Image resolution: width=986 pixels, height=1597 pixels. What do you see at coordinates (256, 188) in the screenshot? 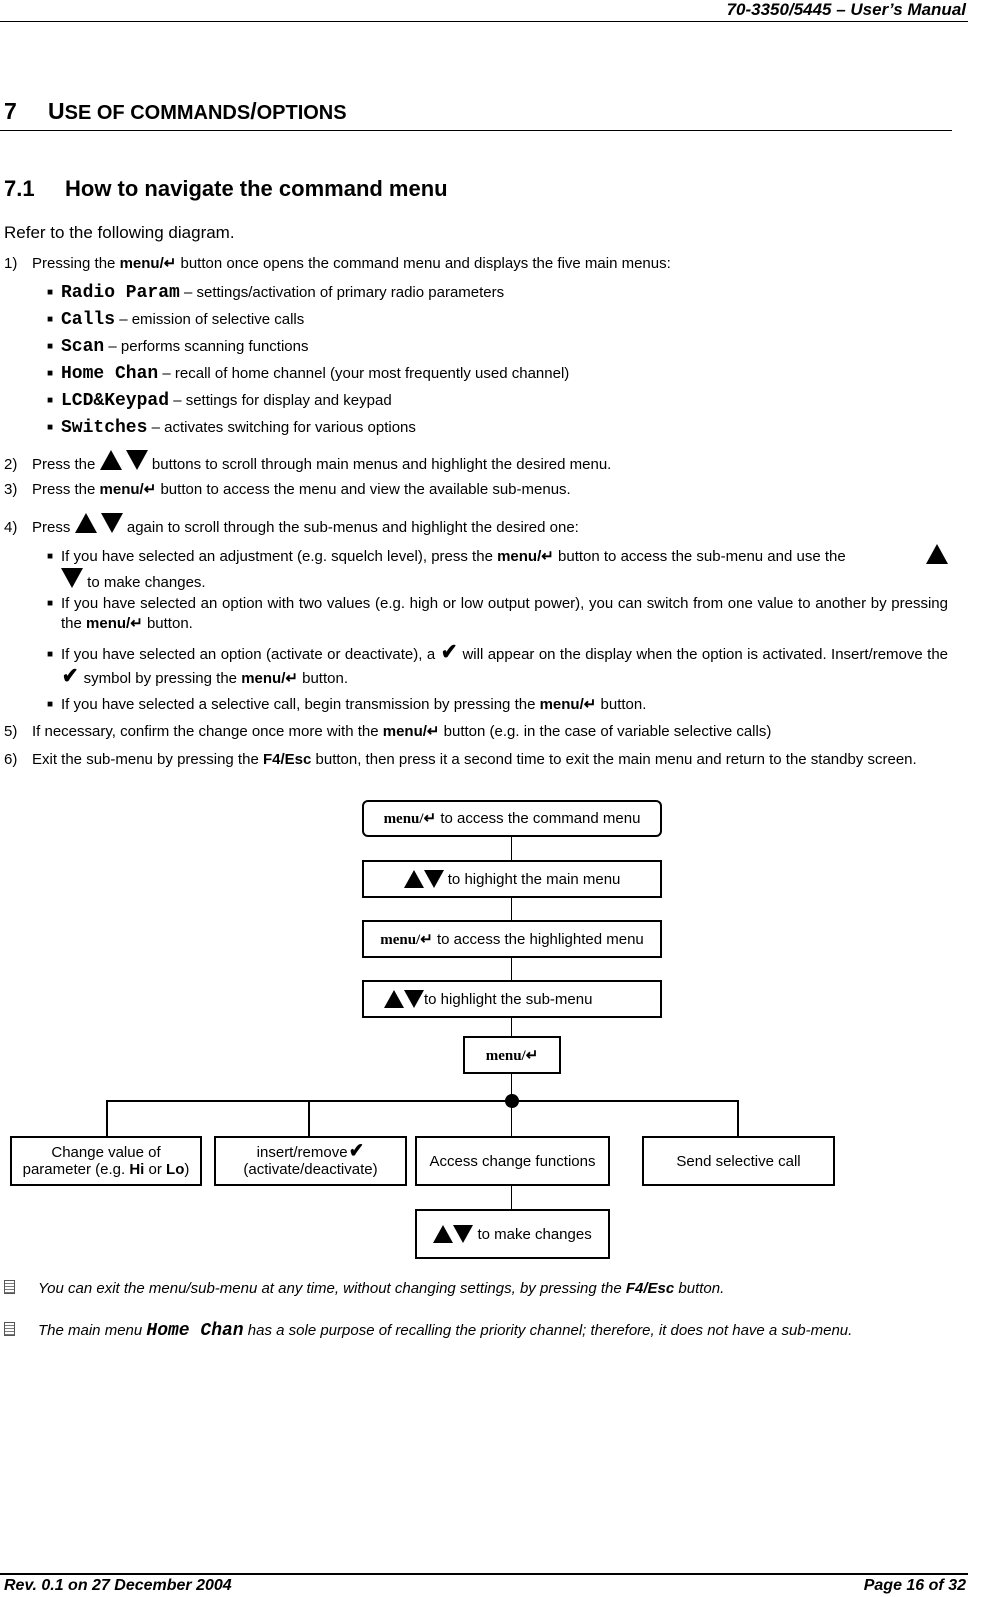
I see `subsection-title: How to navigate the command menu` at bounding box center [256, 188].